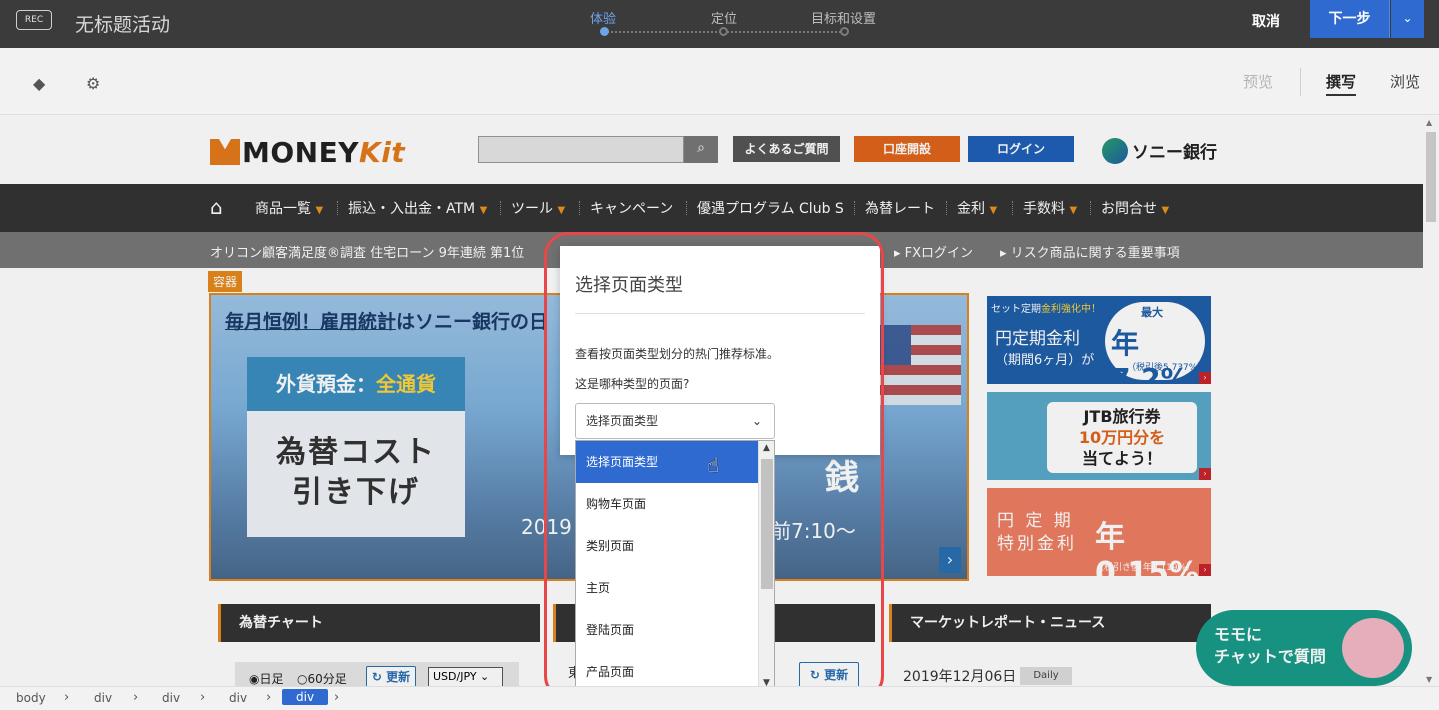 This screenshot has height=710, width=1439. Describe the element at coordinates (1405, 81) in the screenshot. I see `mode-browse: 浏览` at that location.